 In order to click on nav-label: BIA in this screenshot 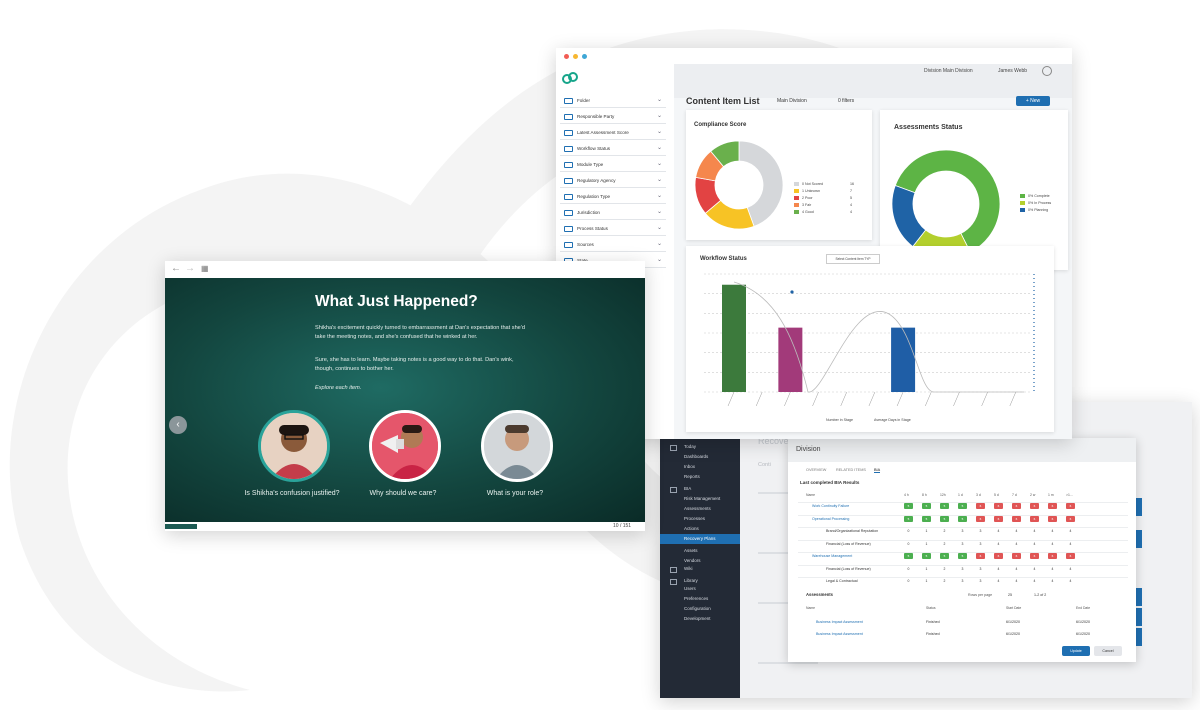, I will do `click(688, 488)`.